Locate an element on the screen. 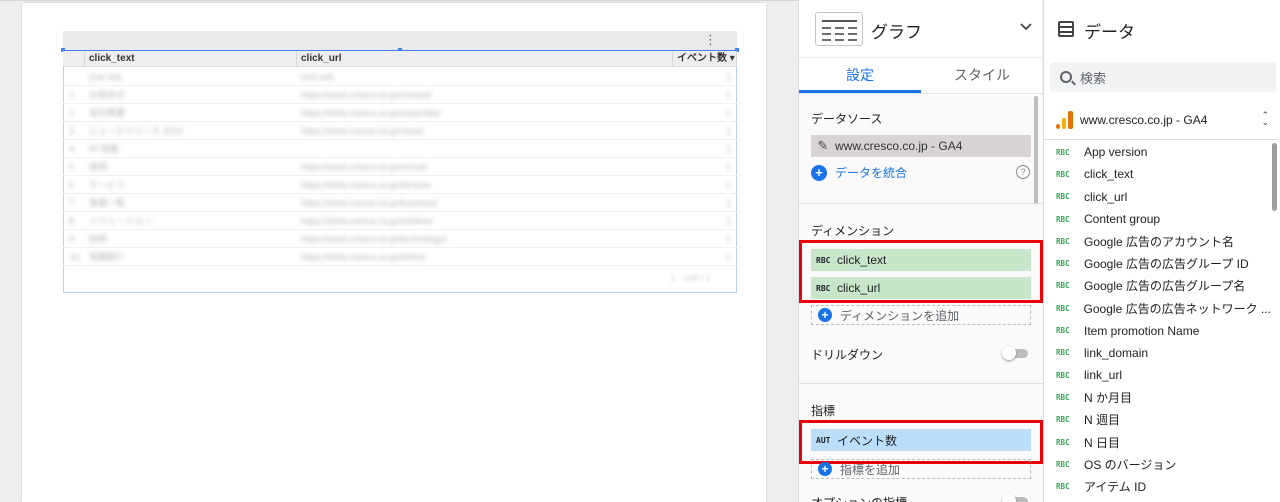 The height and width of the screenshot is (502, 1280). table-row: 1. お問合せ https://www.cresco.co.jp/contact/1 is located at coordinates (400, 95).